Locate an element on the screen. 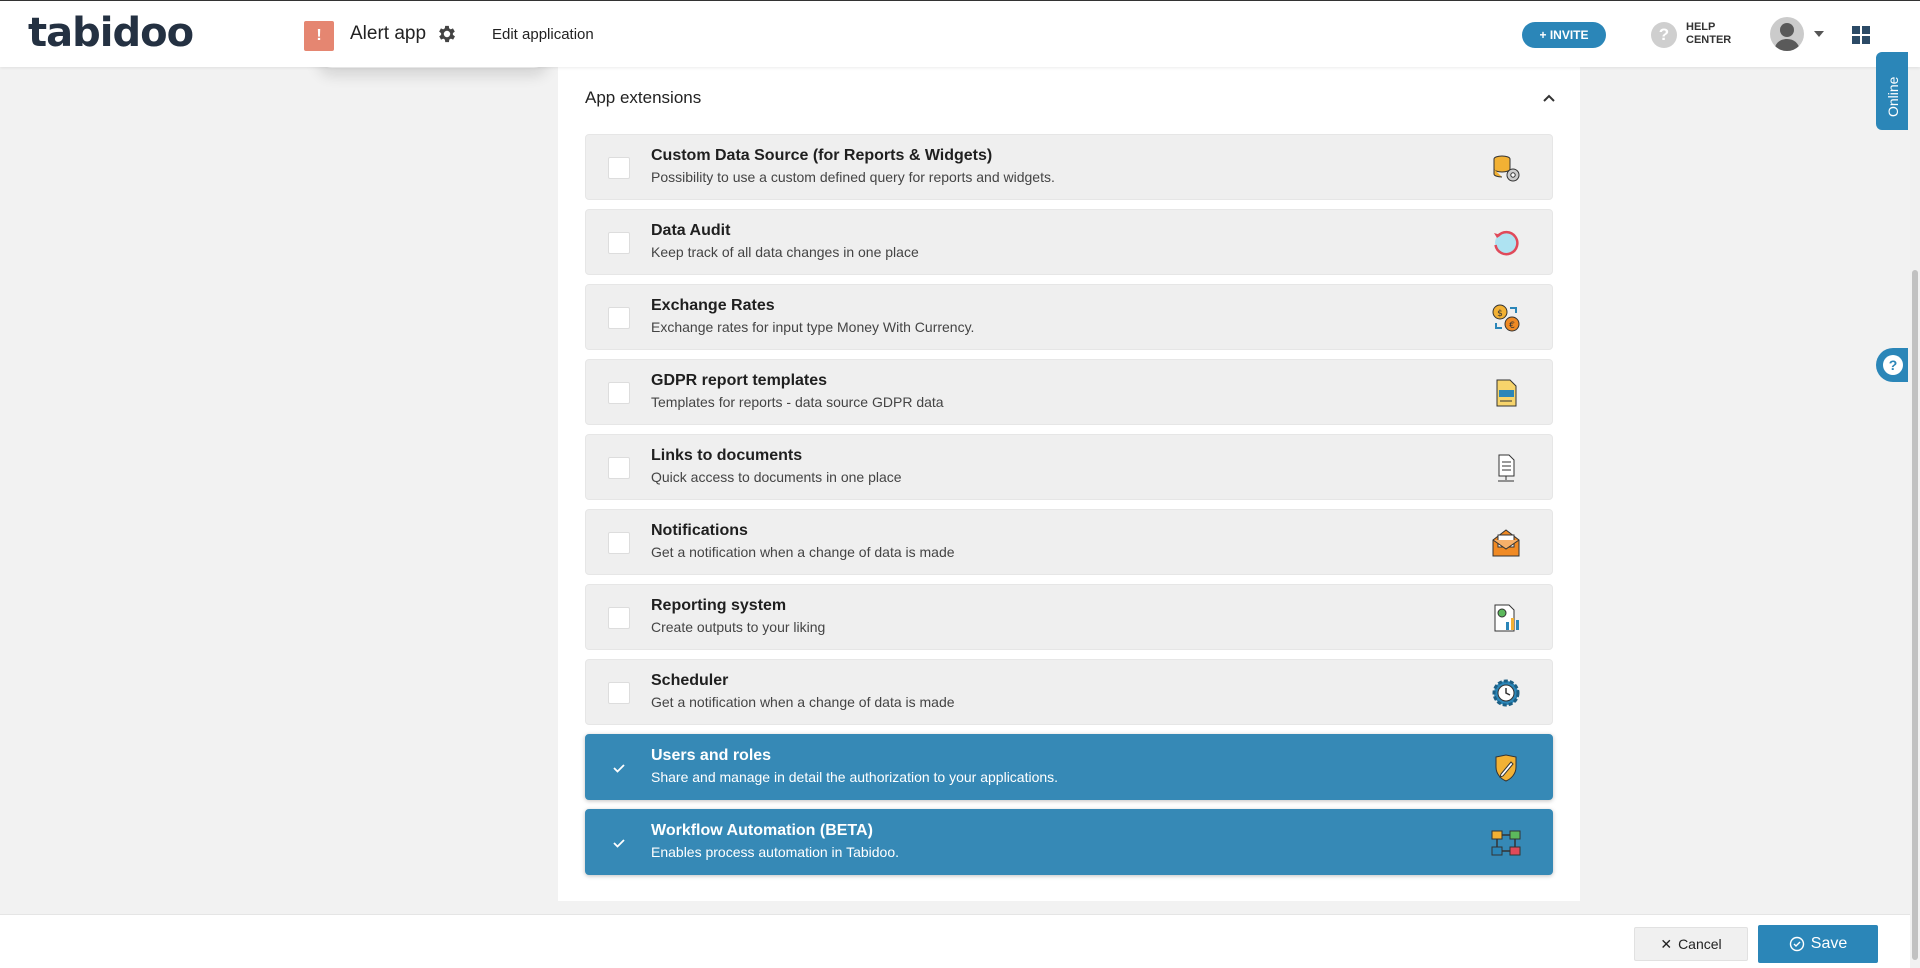 The image size is (1920, 968). chevron-down-icon is located at coordinates (1819, 34).